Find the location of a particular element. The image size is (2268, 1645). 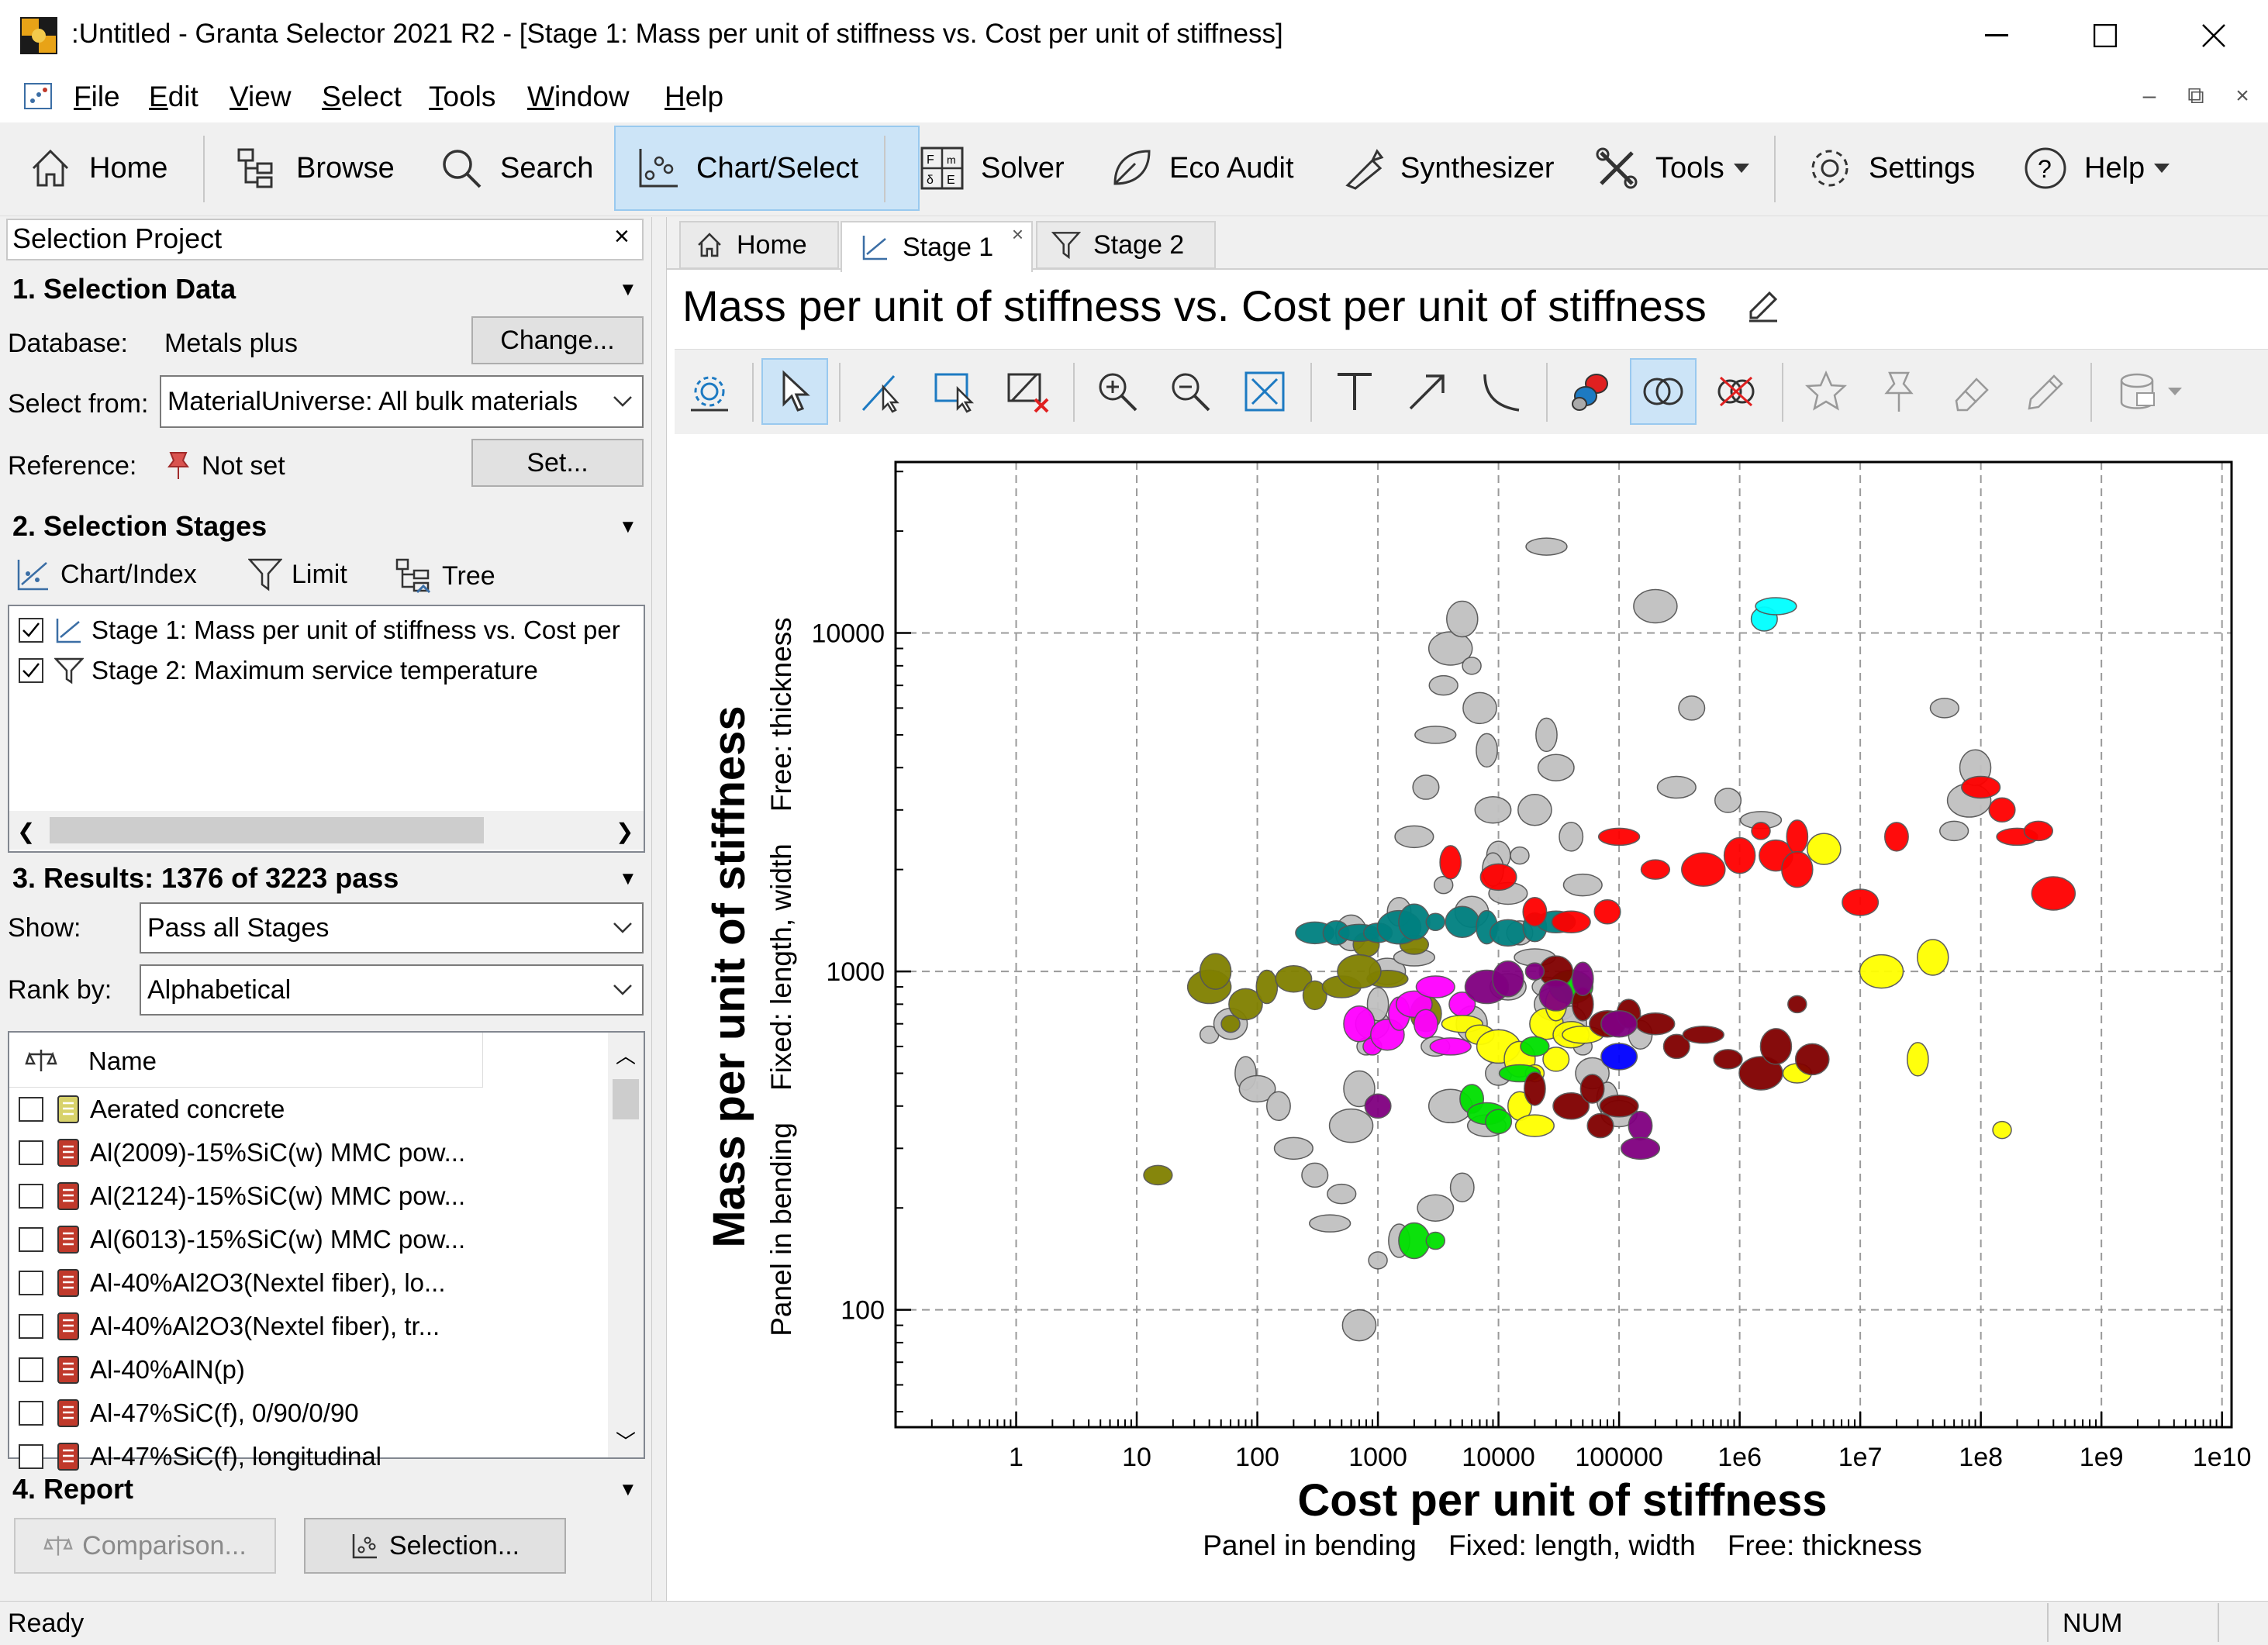

tree-button: Tree is located at coordinates (444, 576).